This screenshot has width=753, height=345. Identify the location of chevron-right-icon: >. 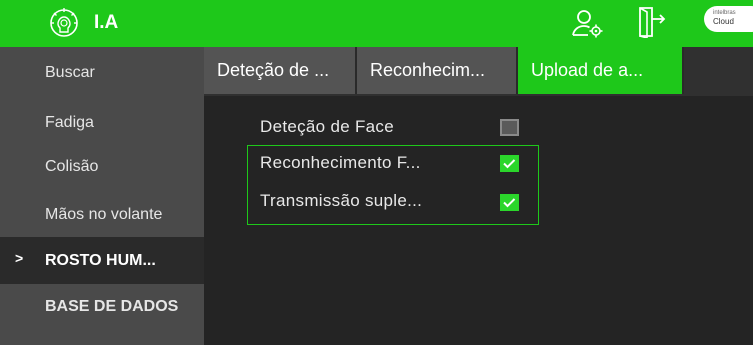
(19, 258).